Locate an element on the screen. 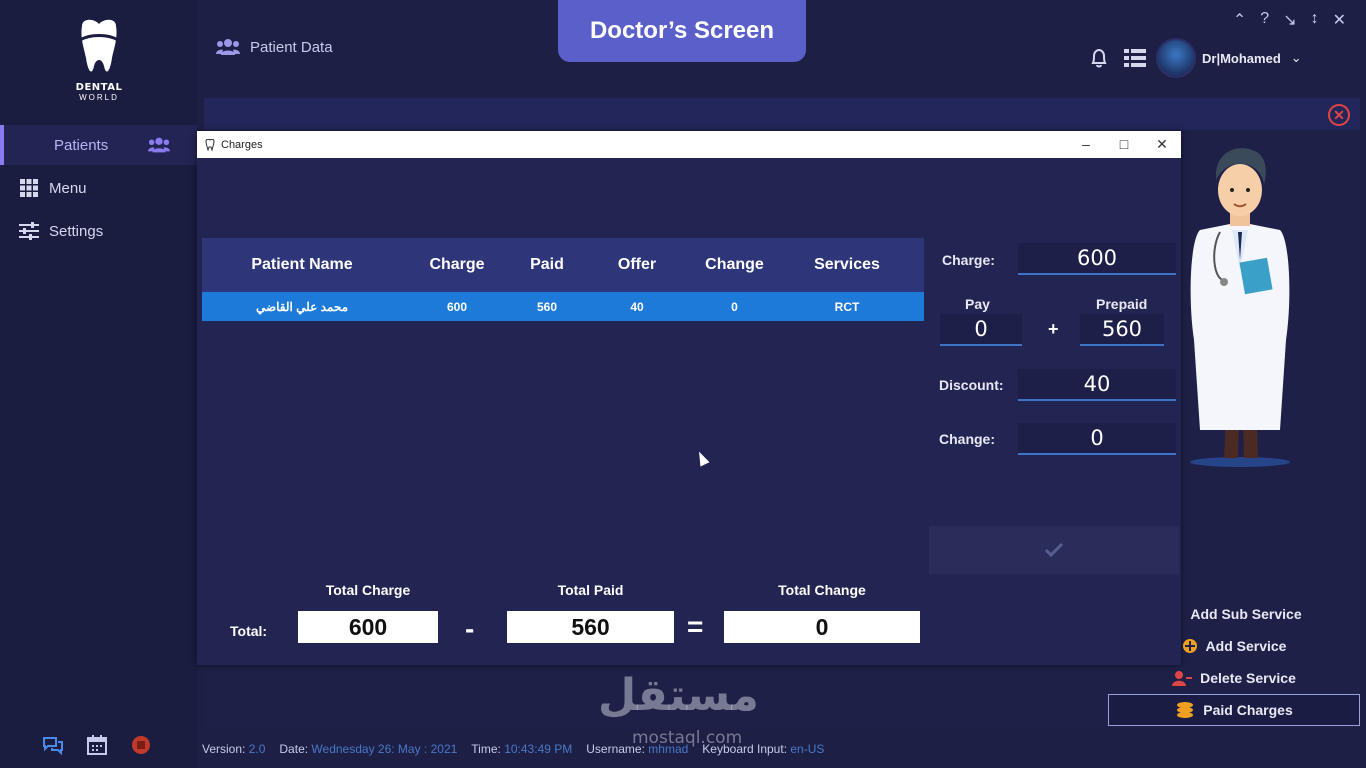  pay-label: Pay is located at coordinates (977, 304).